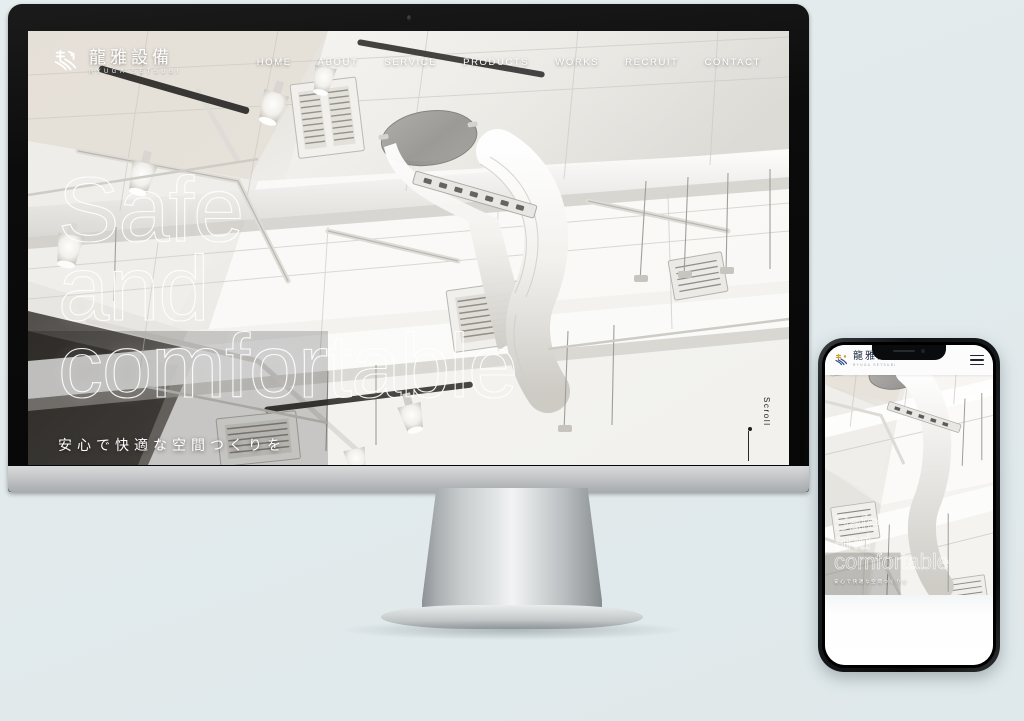 The image size is (1024, 721). Describe the element at coordinates (408, 18) in the screenshot. I see `webcam-dot-icon` at that location.